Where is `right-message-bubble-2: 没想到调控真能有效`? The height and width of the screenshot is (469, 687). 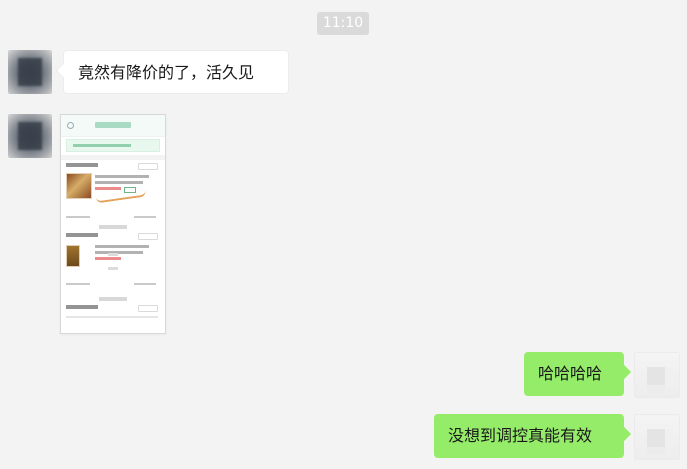 right-message-bubble-2: 没想到调控真能有效 is located at coordinates (529, 436).